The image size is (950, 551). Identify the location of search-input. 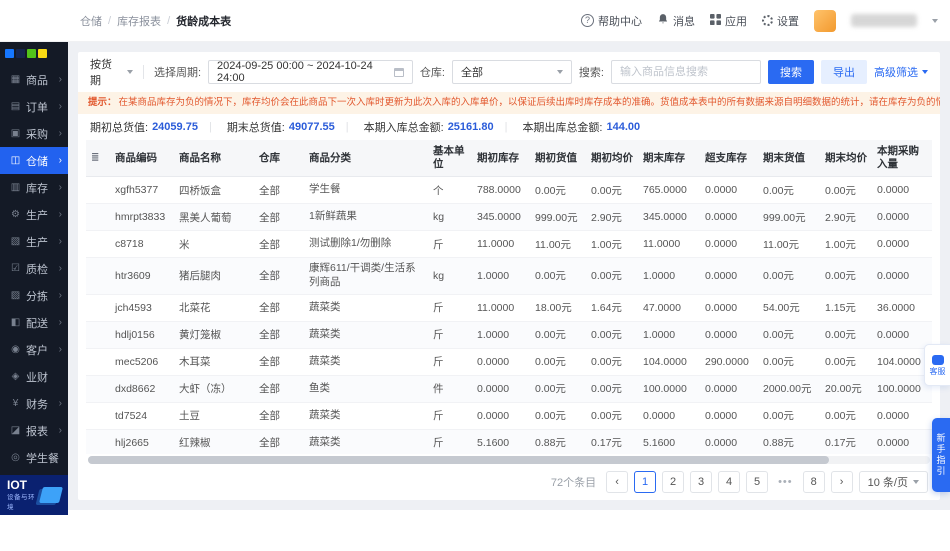
(685, 72).